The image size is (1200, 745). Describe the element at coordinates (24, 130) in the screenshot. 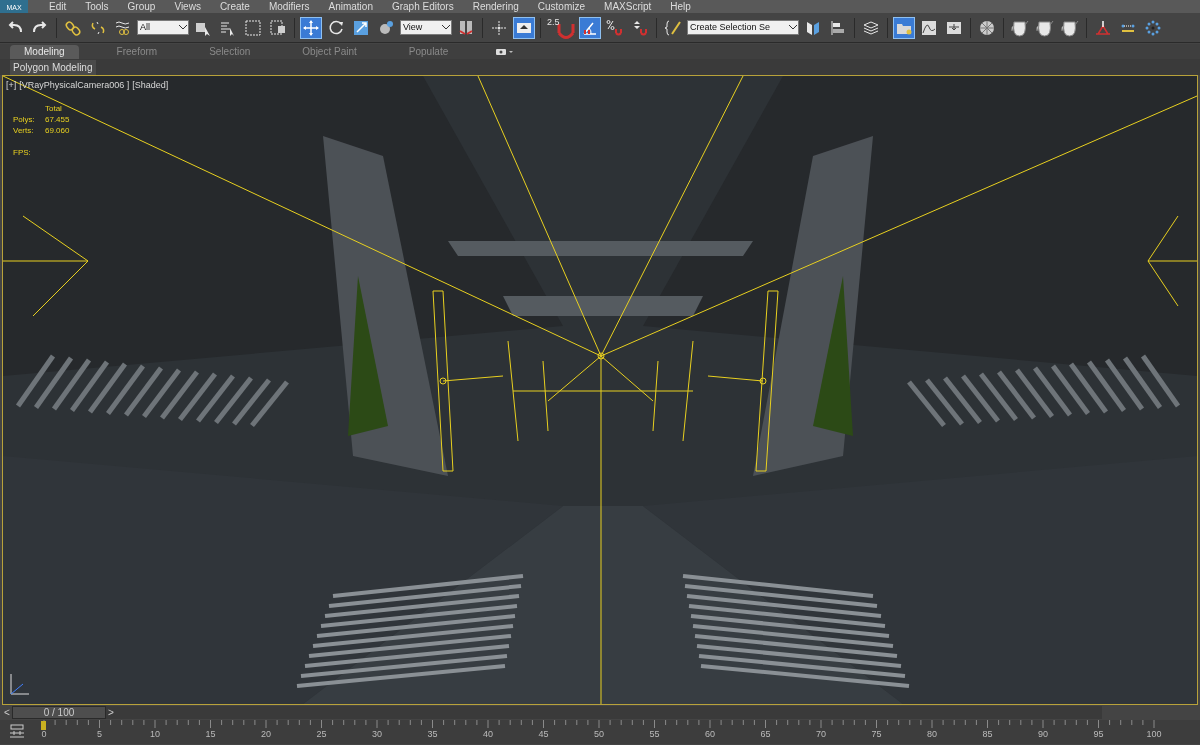

I see `stats-label: Verts:` at that location.